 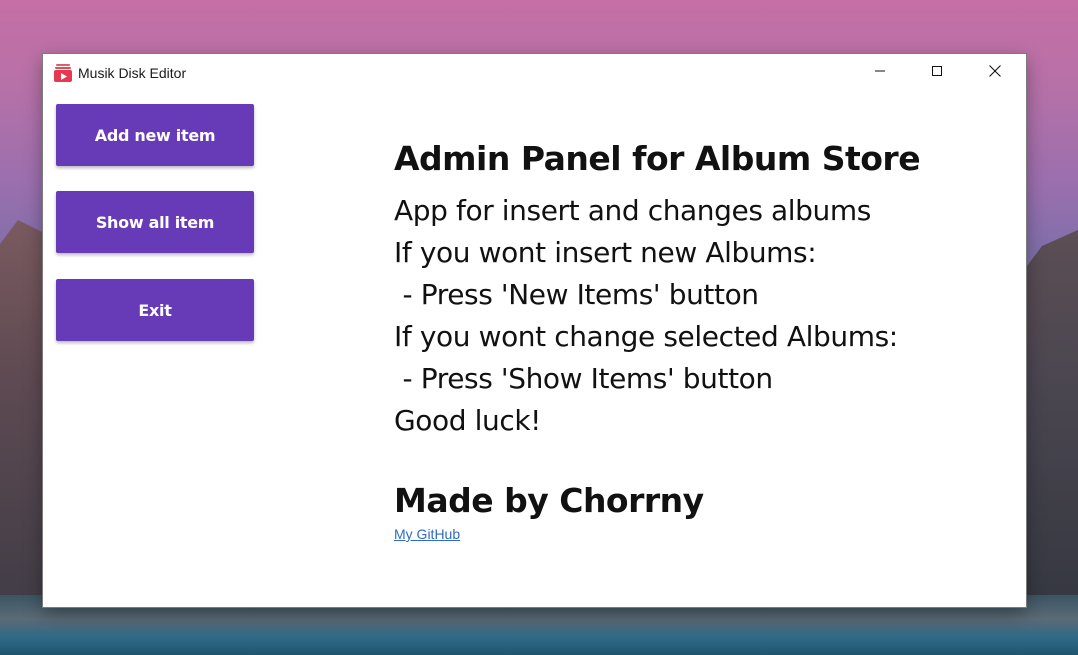 I want to click on music-video-icon, so click(x=63, y=73).